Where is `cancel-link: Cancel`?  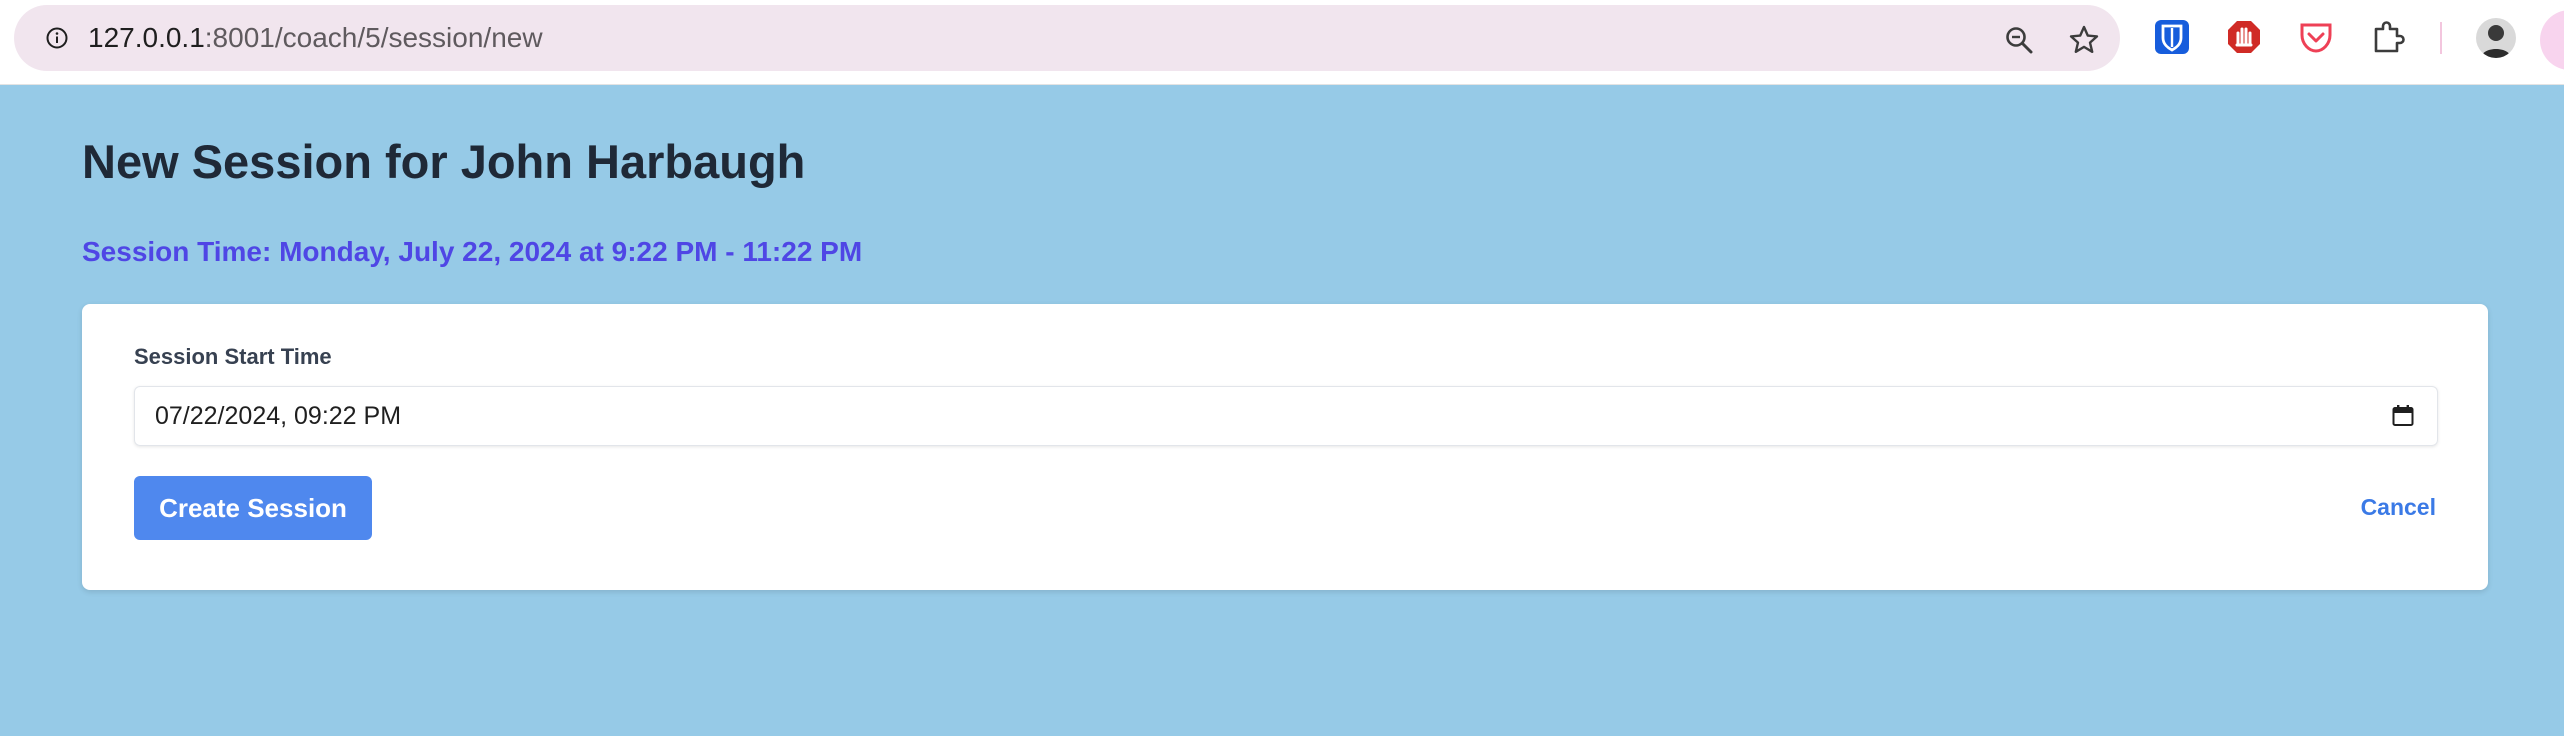 cancel-link: Cancel is located at coordinates (2398, 507).